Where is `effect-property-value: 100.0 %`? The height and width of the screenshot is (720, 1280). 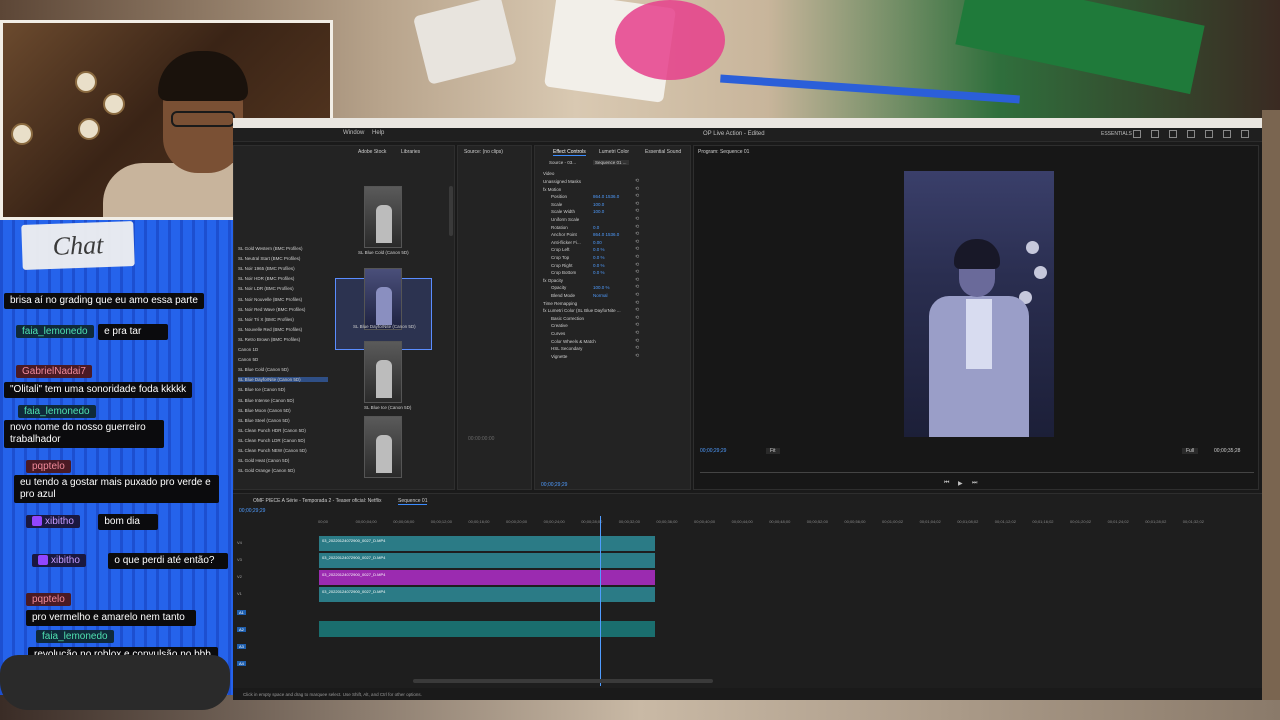
effect-property-value: 100.0 % is located at coordinates (601, 287).